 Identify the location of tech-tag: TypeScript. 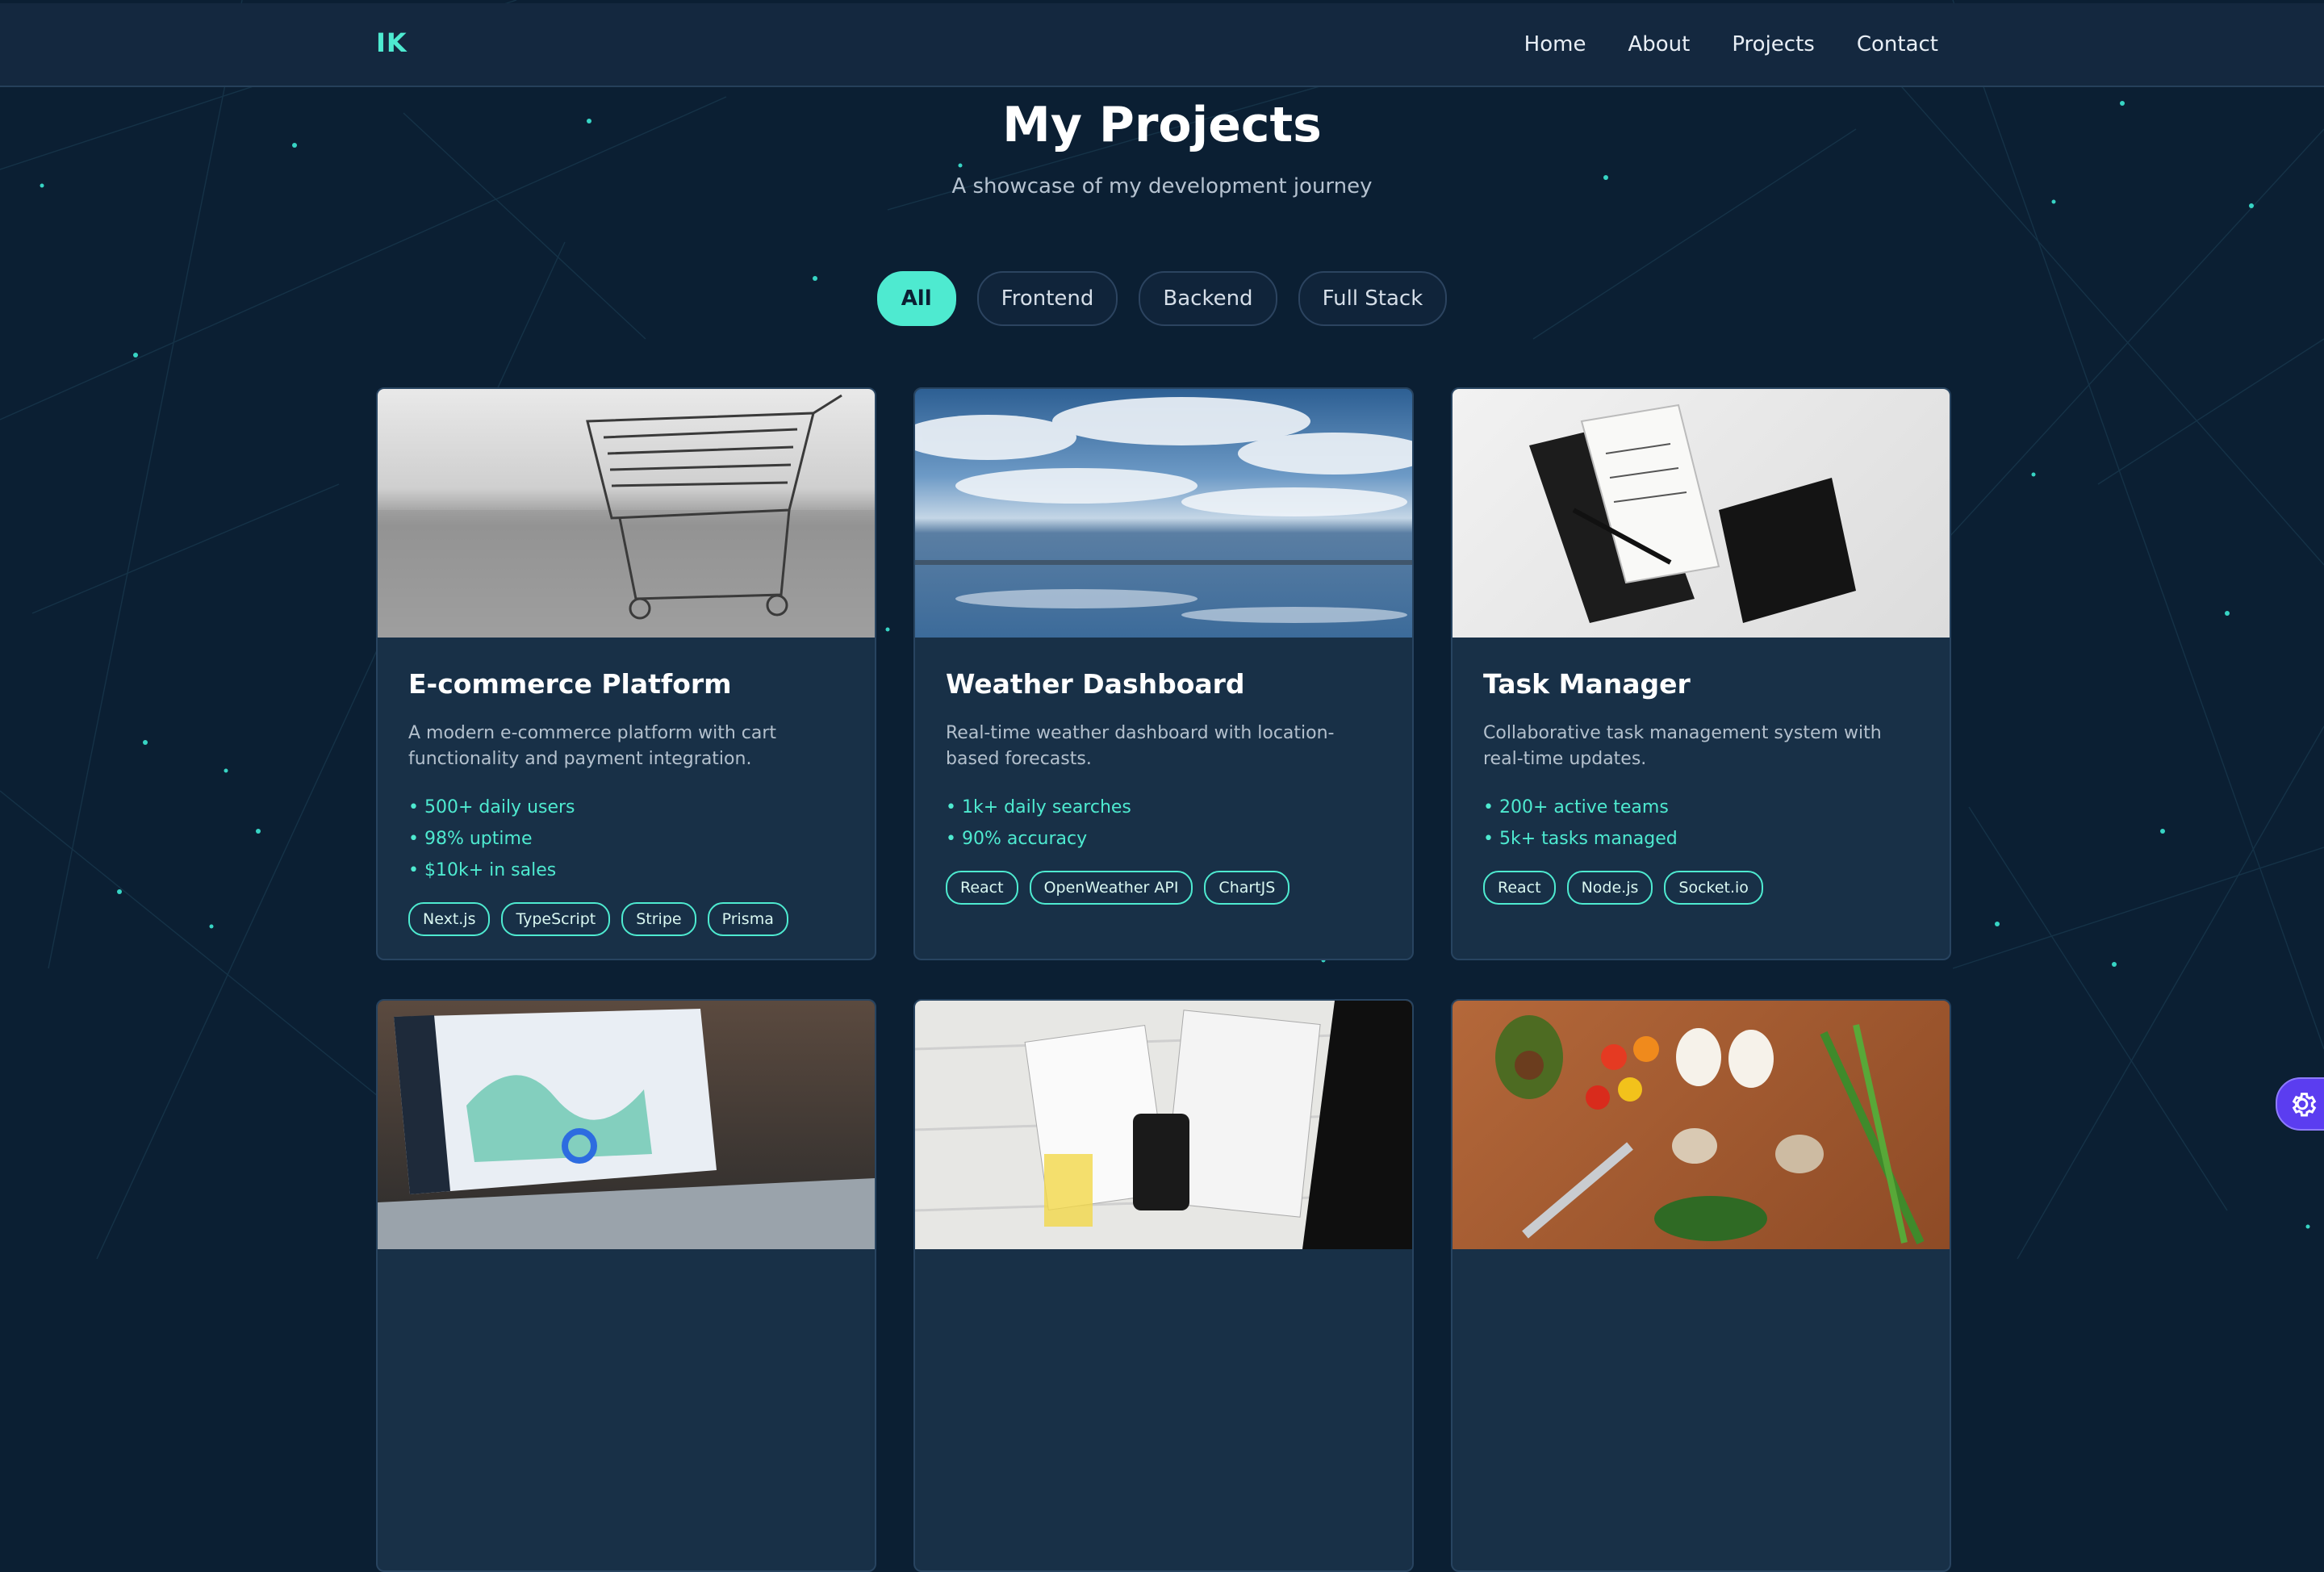
(556, 919).